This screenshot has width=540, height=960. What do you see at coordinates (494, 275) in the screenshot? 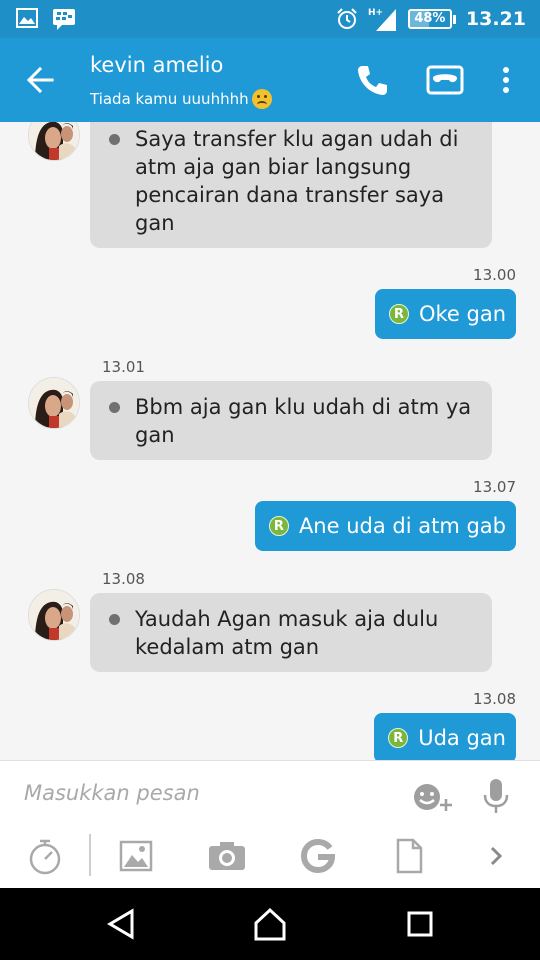
I see `message-timestamp: 13.00` at bounding box center [494, 275].